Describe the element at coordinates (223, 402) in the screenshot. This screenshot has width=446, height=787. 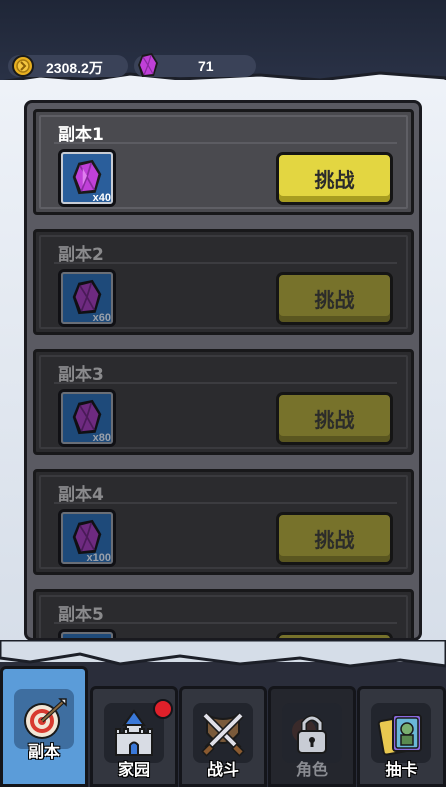
I see `dungeon-card-3: 副本3 x80 挑战` at that location.